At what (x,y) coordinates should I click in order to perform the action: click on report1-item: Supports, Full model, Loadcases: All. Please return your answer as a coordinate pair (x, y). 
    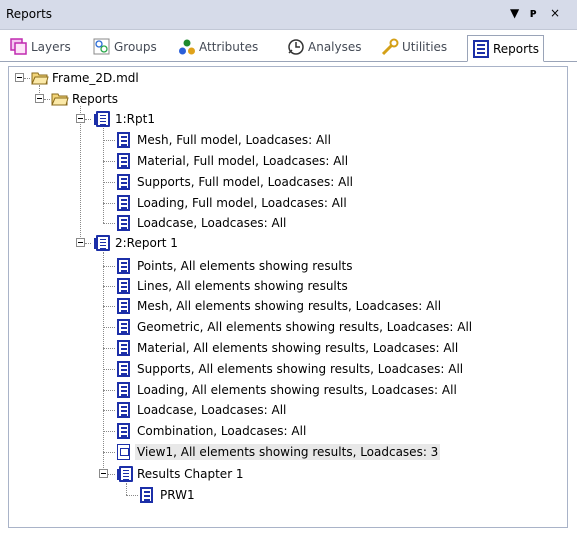
    Looking at the image, I should click on (245, 182).